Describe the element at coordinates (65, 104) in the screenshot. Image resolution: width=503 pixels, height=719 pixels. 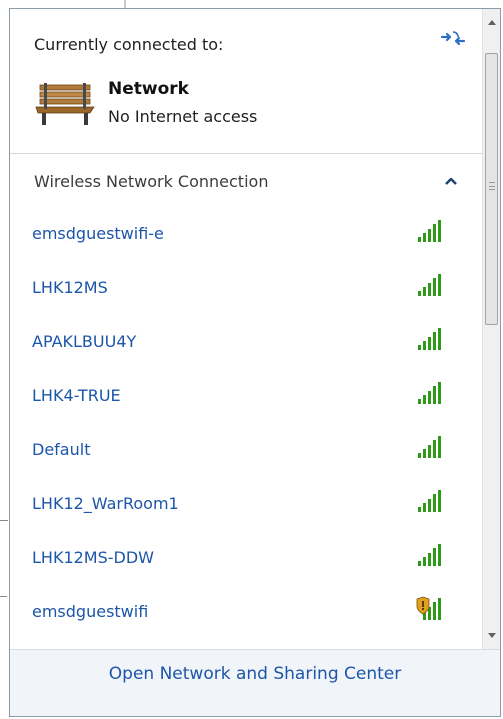
I see `bench-network-icon` at that location.